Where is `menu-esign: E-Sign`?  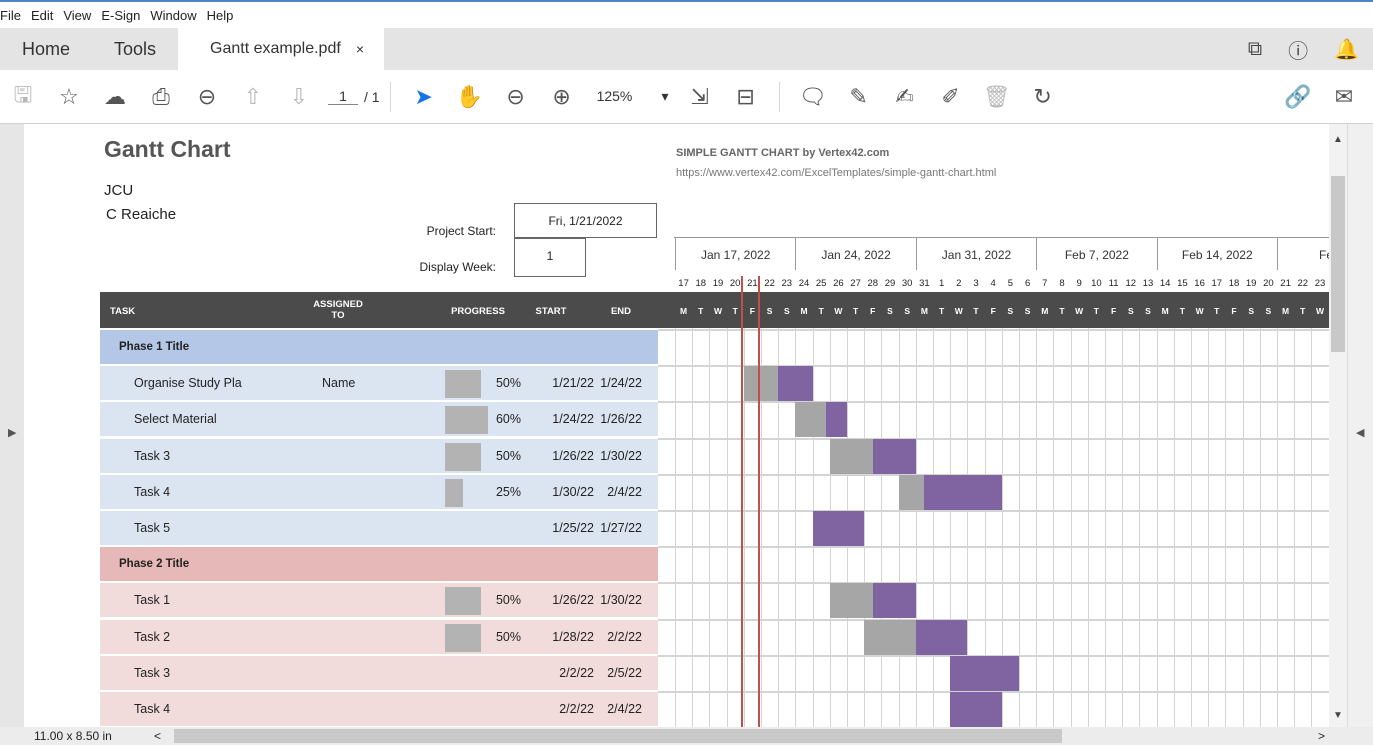
menu-esign: E-Sign is located at coordinates (122, 15).